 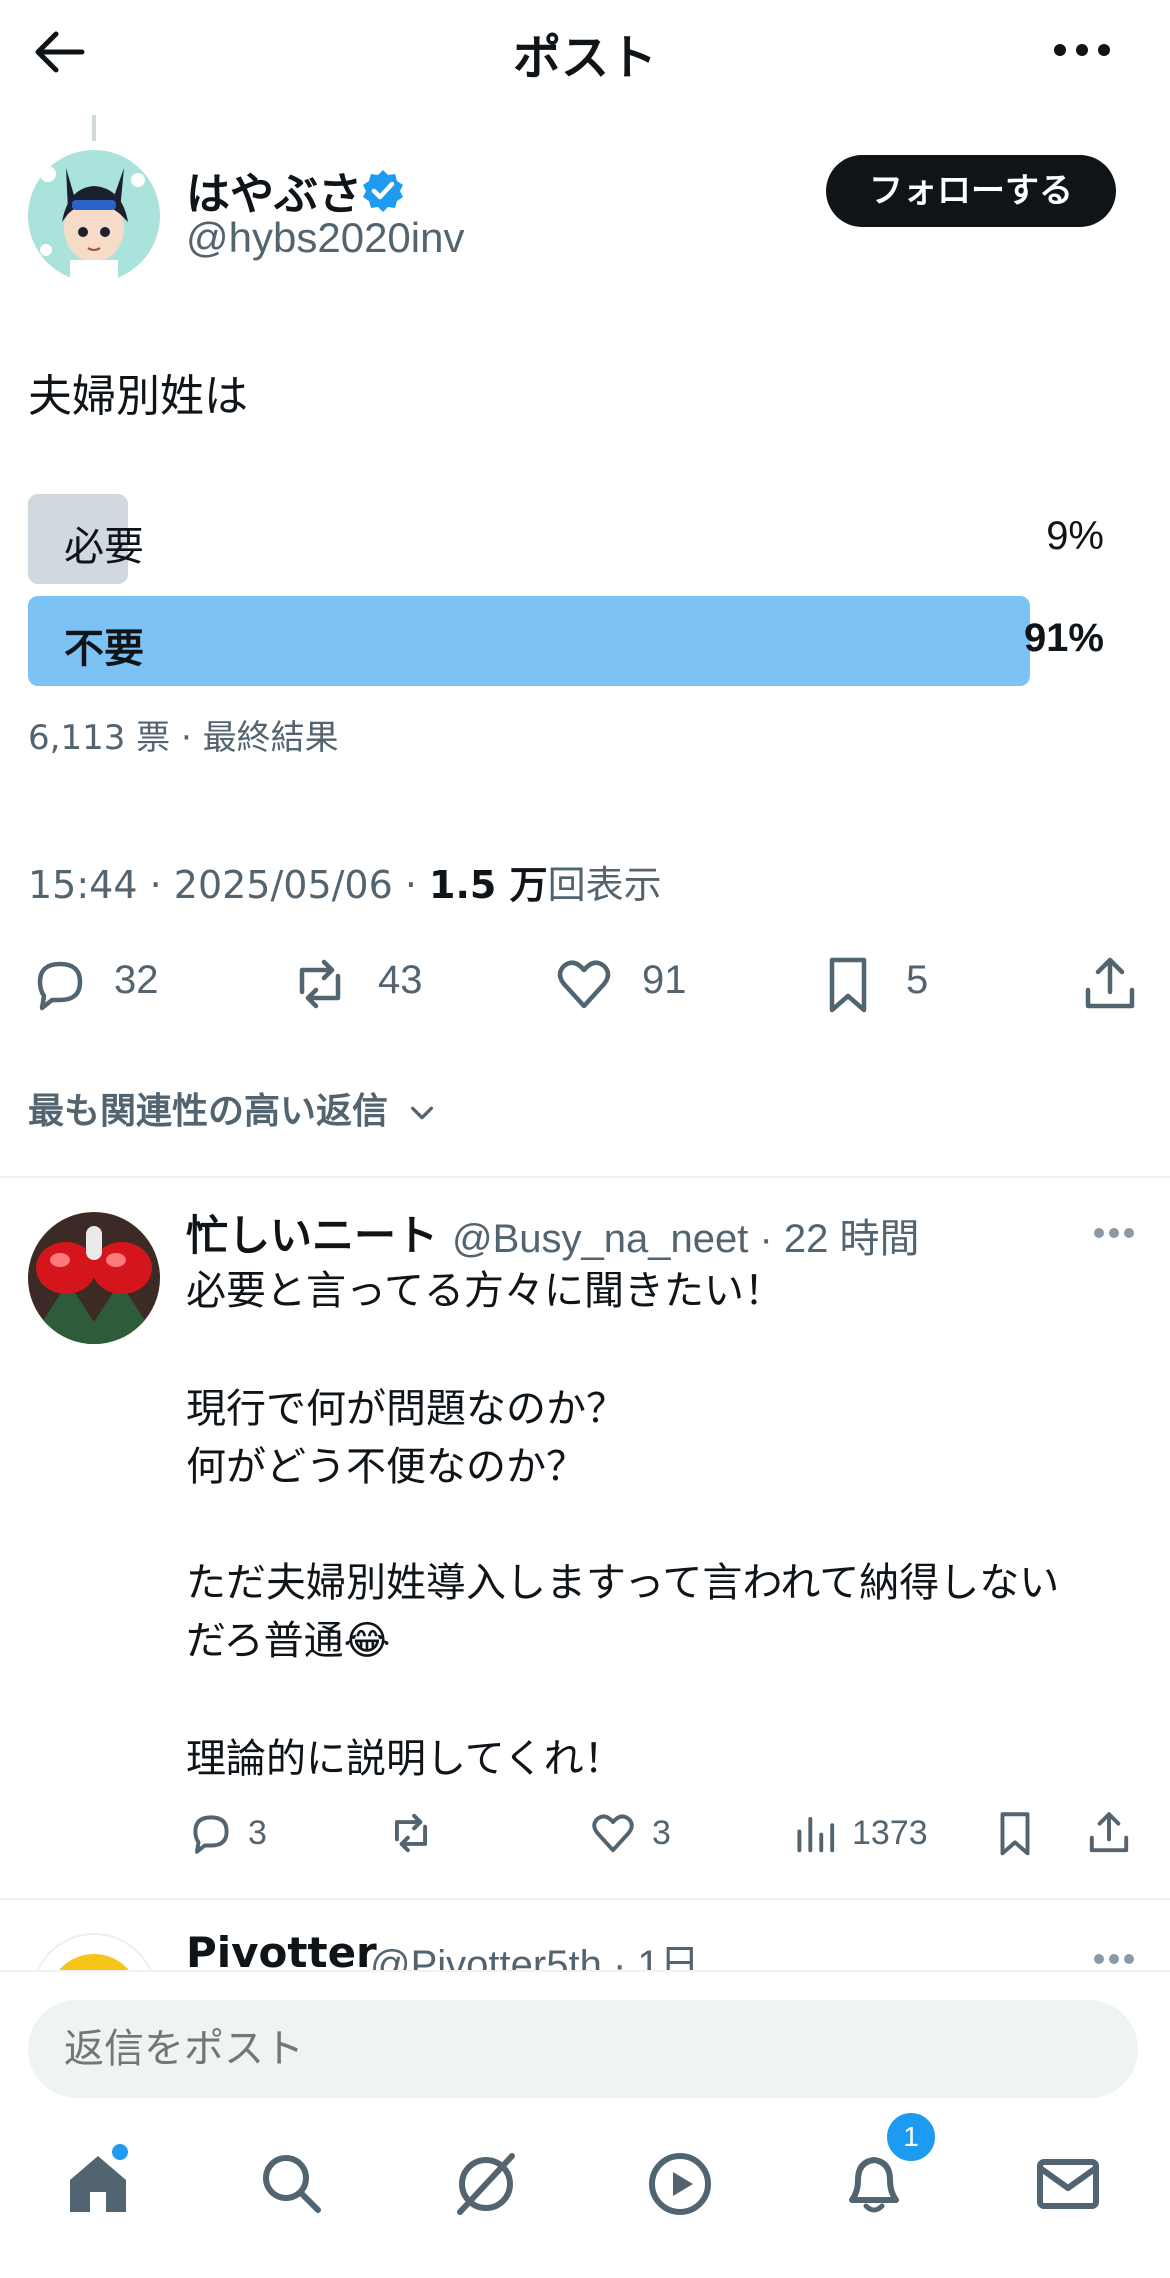 What do you see at coordinates (400, 980) in the screenshot?
I see `repost-count: 43` at bounding box center [400, 980].